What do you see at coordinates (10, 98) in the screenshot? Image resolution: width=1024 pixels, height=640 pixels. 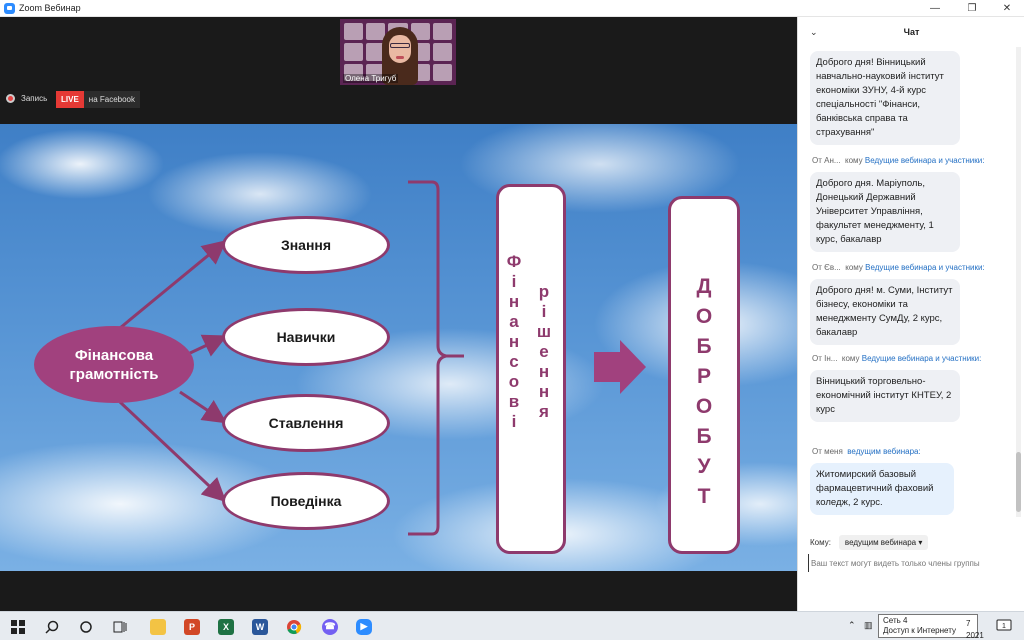 I see `record-dot-icon` at bounding box center [10, 98].